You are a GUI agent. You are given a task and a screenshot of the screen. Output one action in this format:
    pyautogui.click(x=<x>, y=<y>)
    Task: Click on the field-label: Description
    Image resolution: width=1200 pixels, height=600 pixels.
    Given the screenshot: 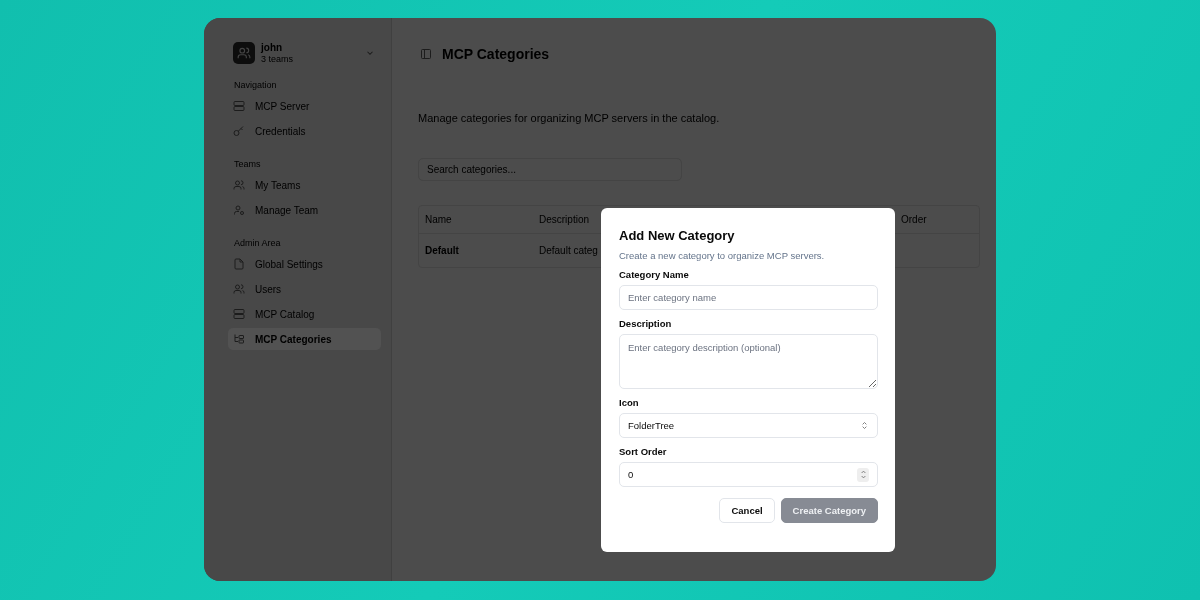 What is the action you would take?
    pyautogui.click(x=645, y=323)
    